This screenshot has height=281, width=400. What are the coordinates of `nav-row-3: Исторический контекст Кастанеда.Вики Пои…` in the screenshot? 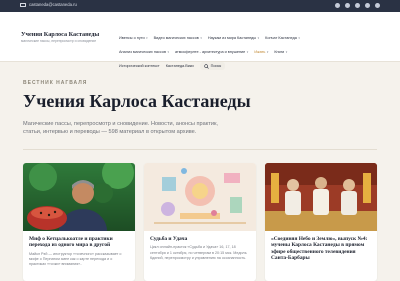 It's located at (251, 66).